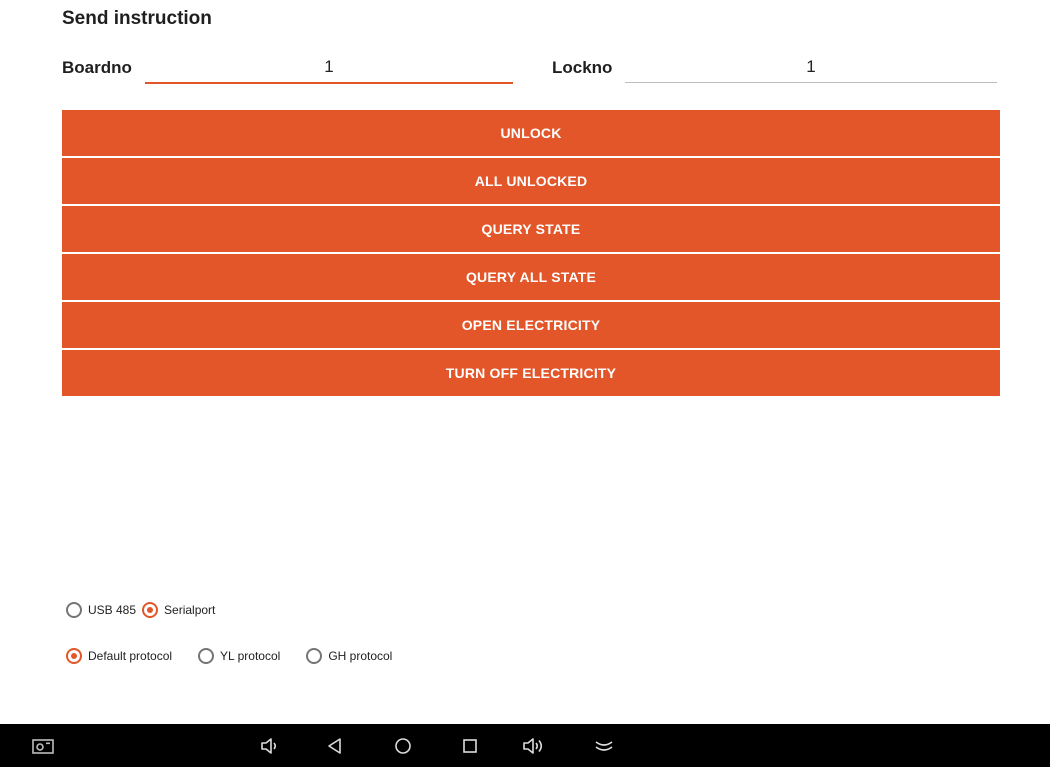 This screenshot has height=767, width=1050. What do you see at coordinates (531, 229) in the screenshot?
I see `query-state-button: QUERY STATE` at bounding box center [531, 229].